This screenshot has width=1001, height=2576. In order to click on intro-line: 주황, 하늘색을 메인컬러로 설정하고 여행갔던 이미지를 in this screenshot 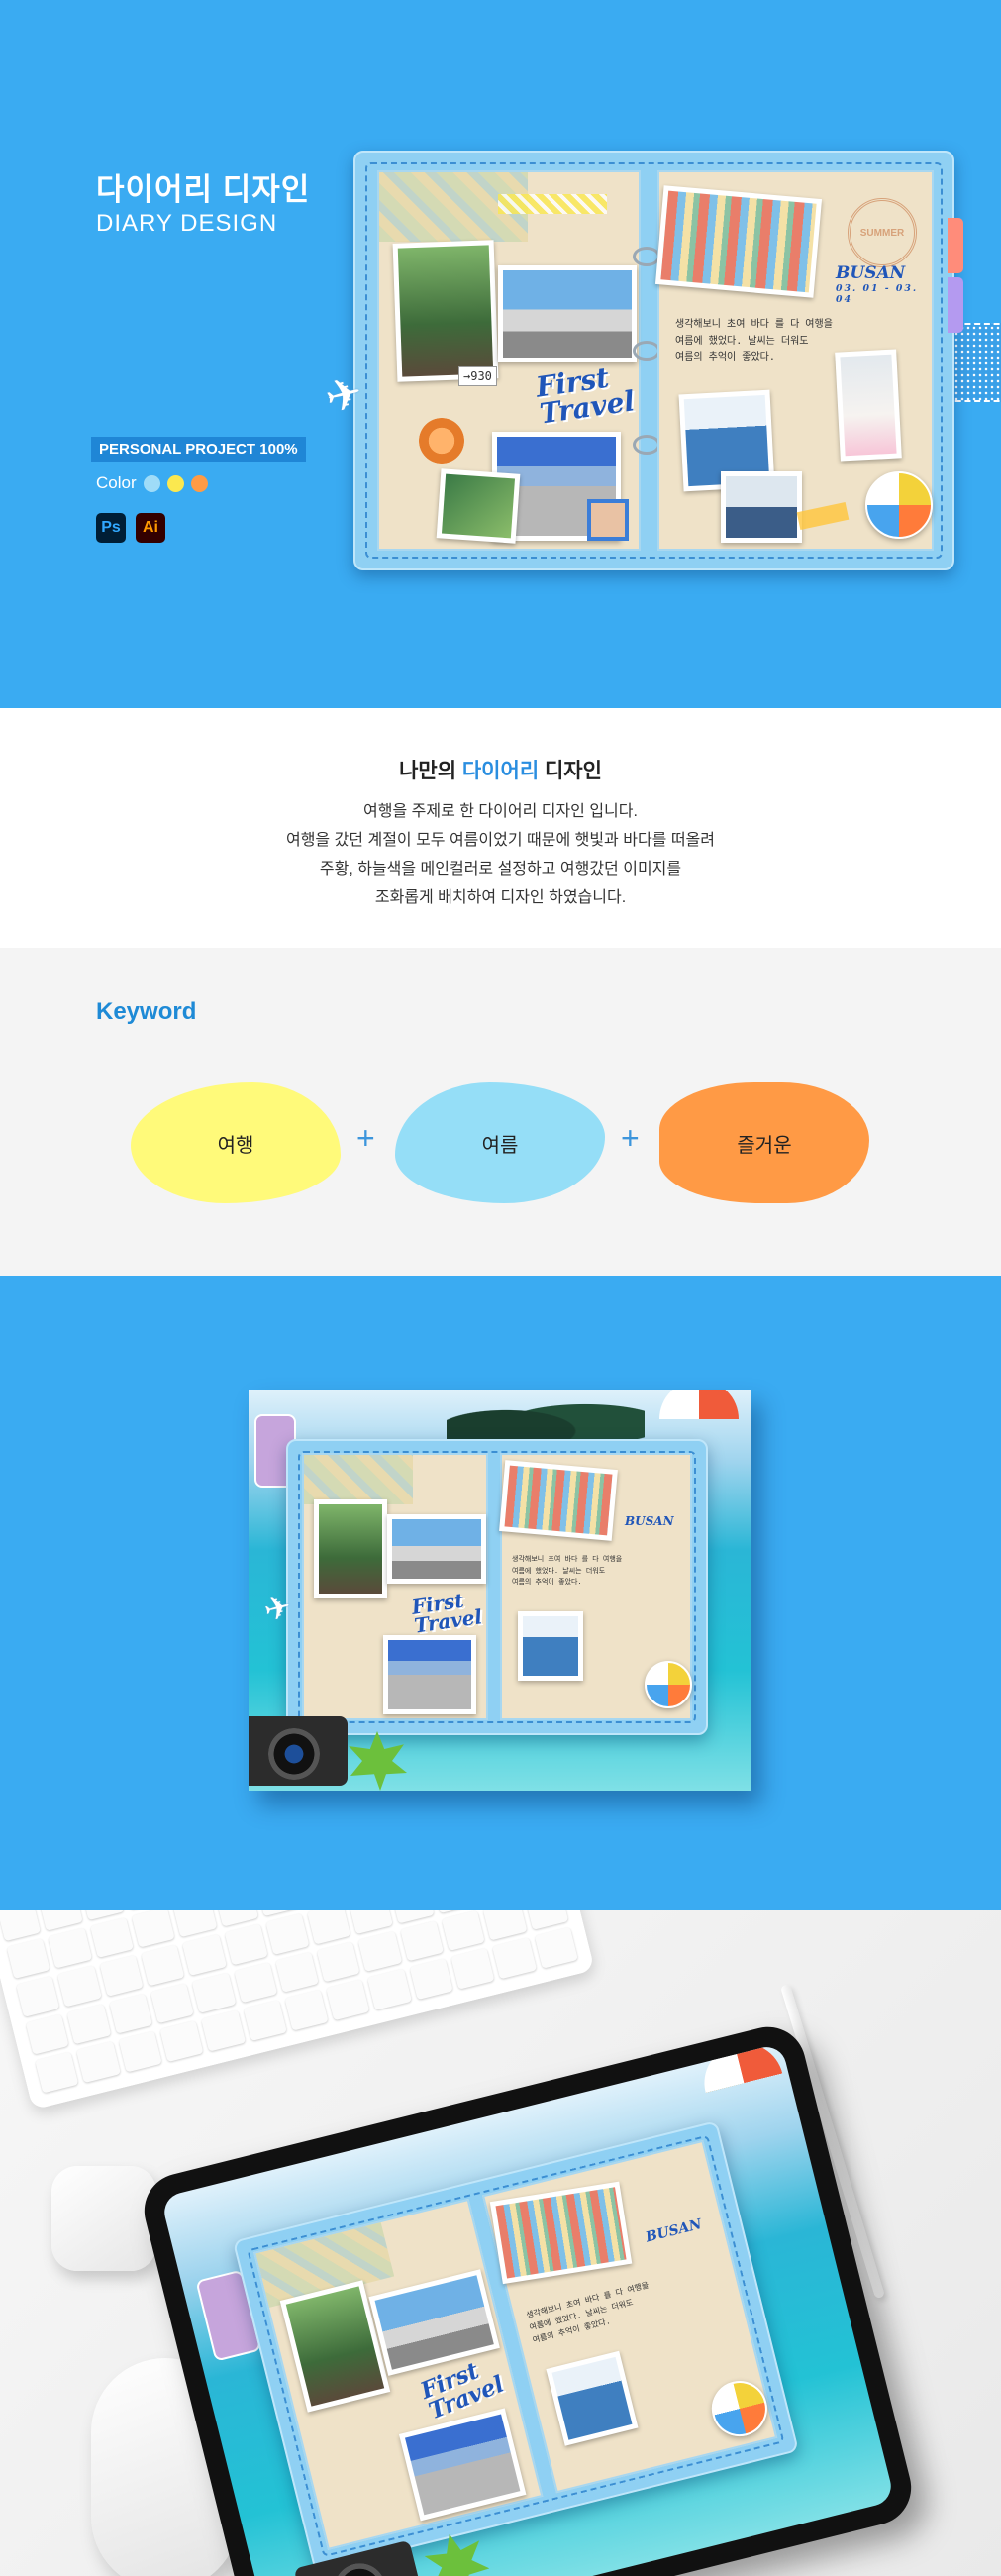, I will do `click(501, 869)`.